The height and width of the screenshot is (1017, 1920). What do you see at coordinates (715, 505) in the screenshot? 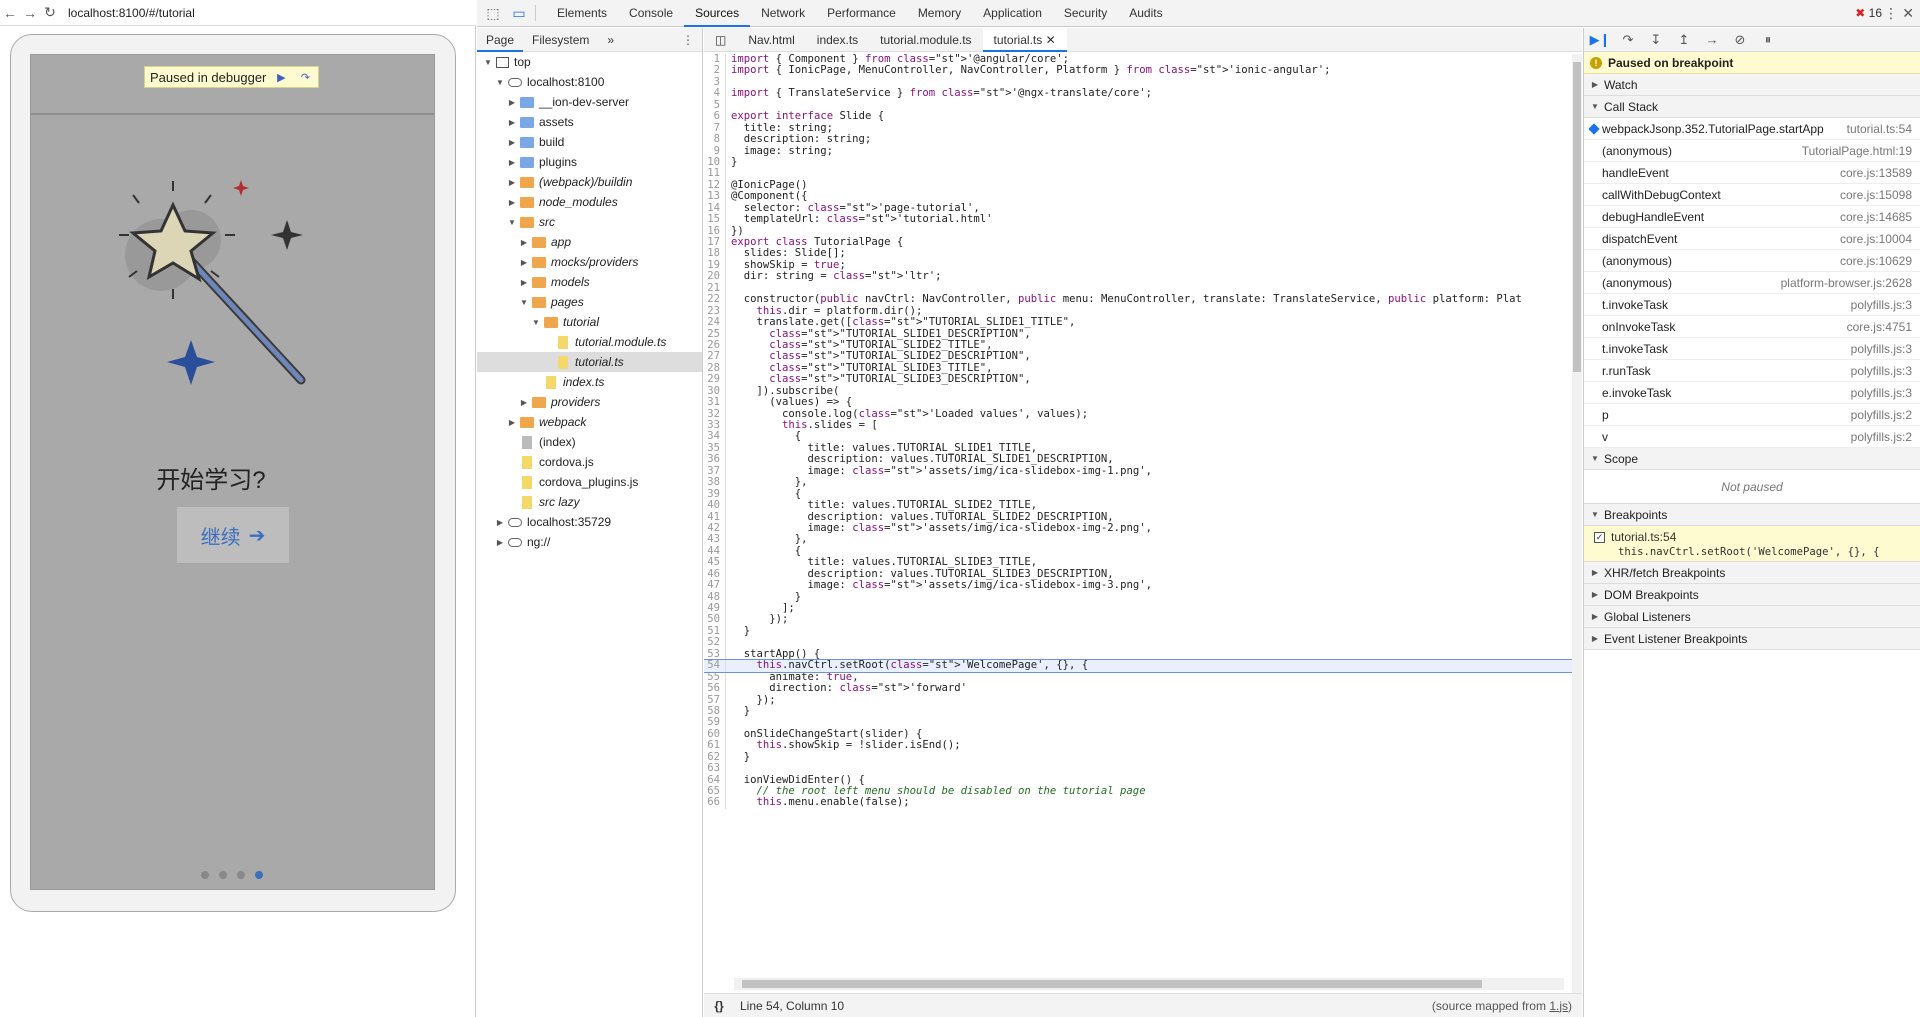
I see `line-number: 40` at bounding box center [715, 505].